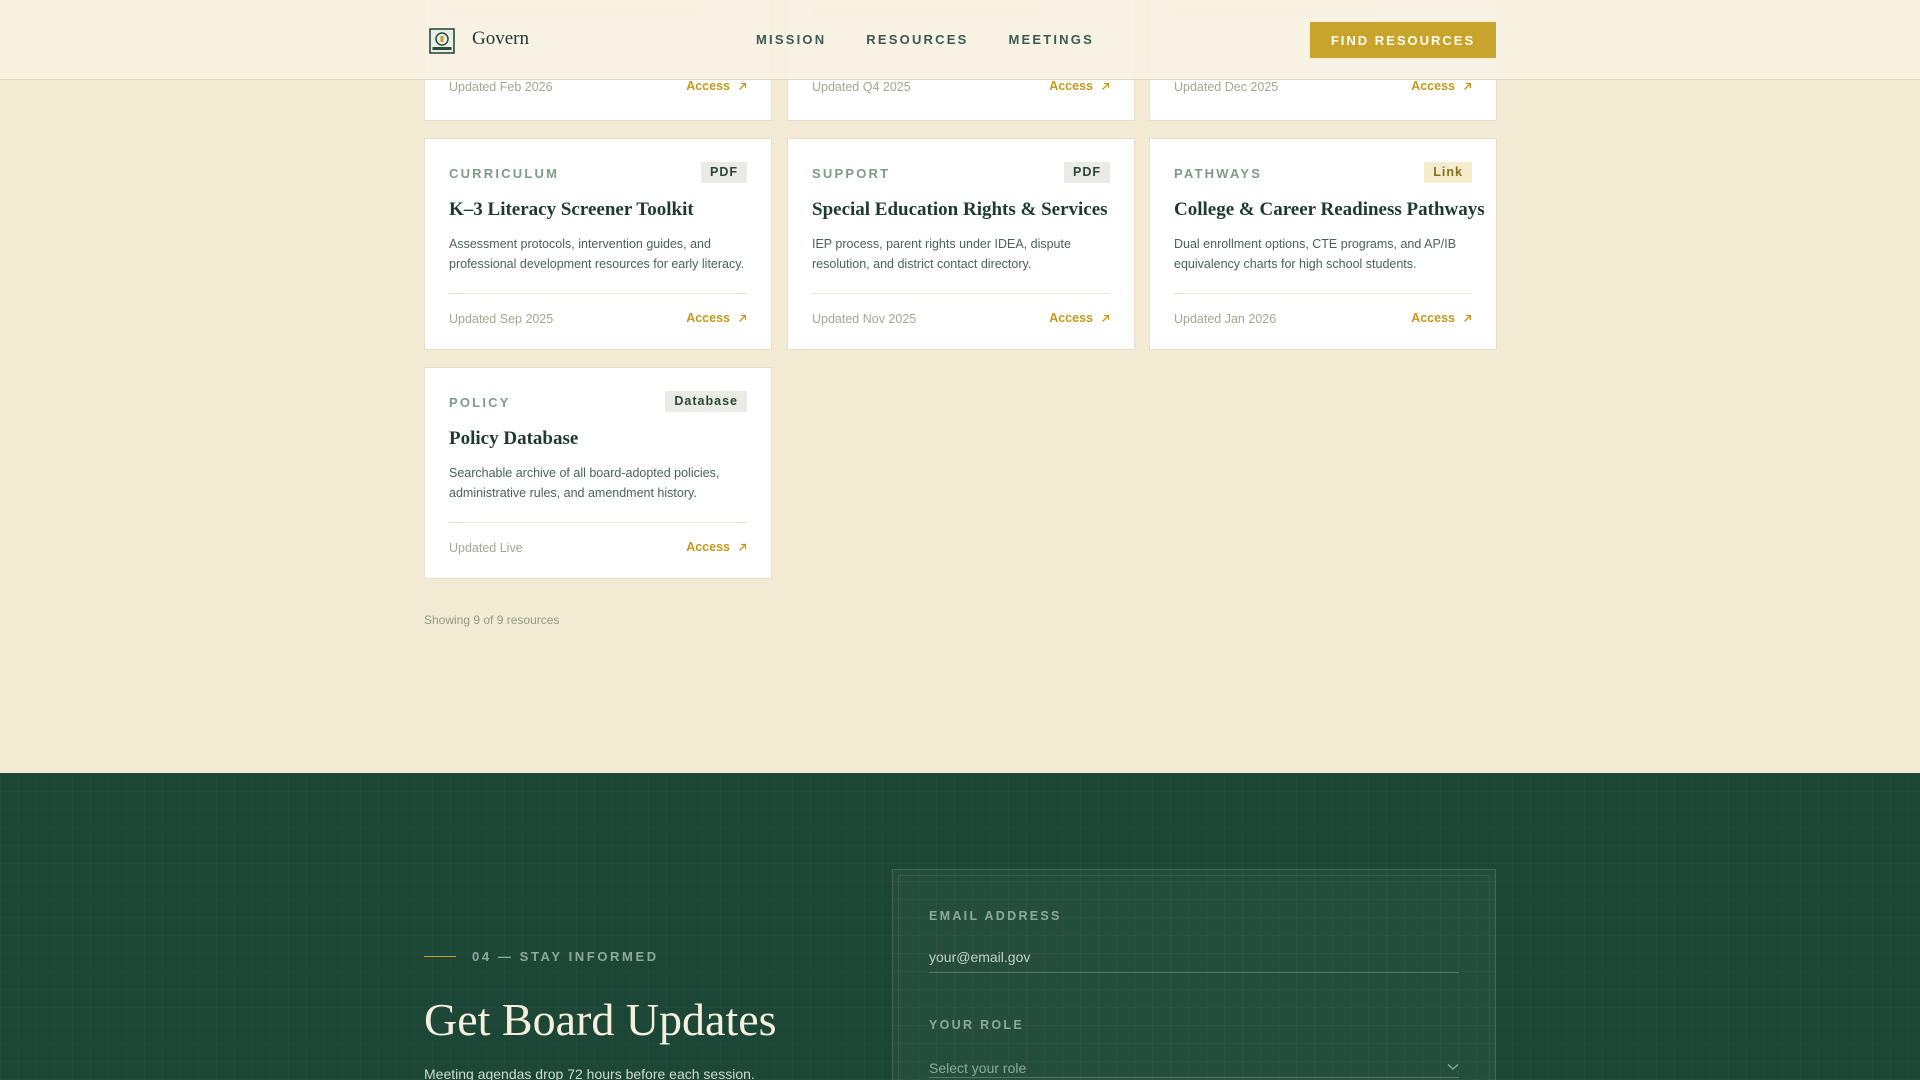  What do you see at coordinates (995, 916) in the screenshot?
I see `email-label: EMAIL ADDRESS` at bounding box center [995, 916].